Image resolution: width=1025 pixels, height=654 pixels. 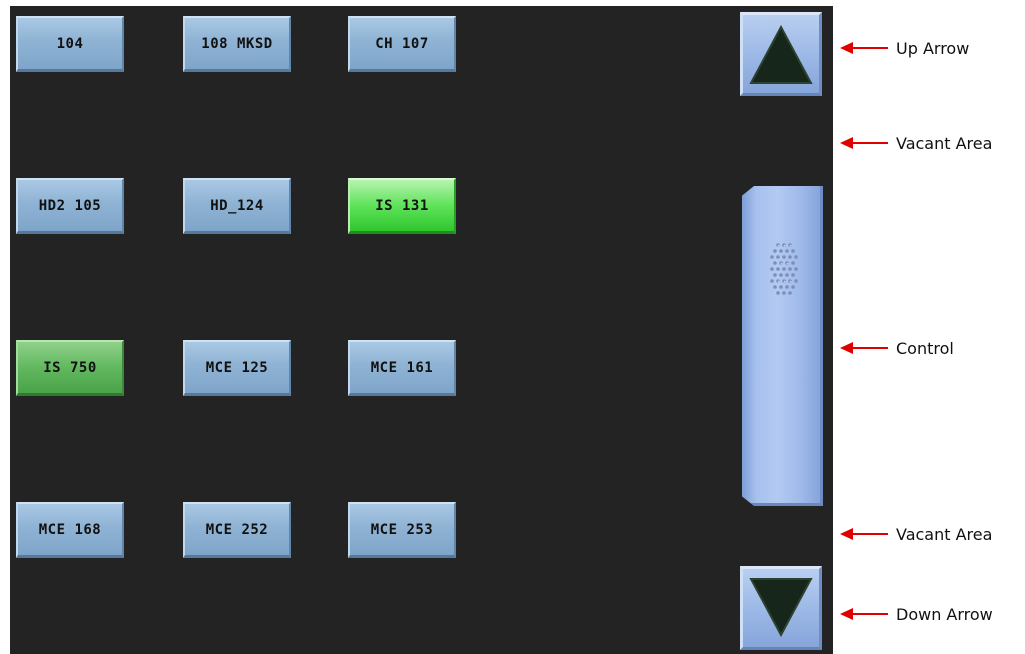 I want to click on grip-dots-icon, so click(x=784, y=269).